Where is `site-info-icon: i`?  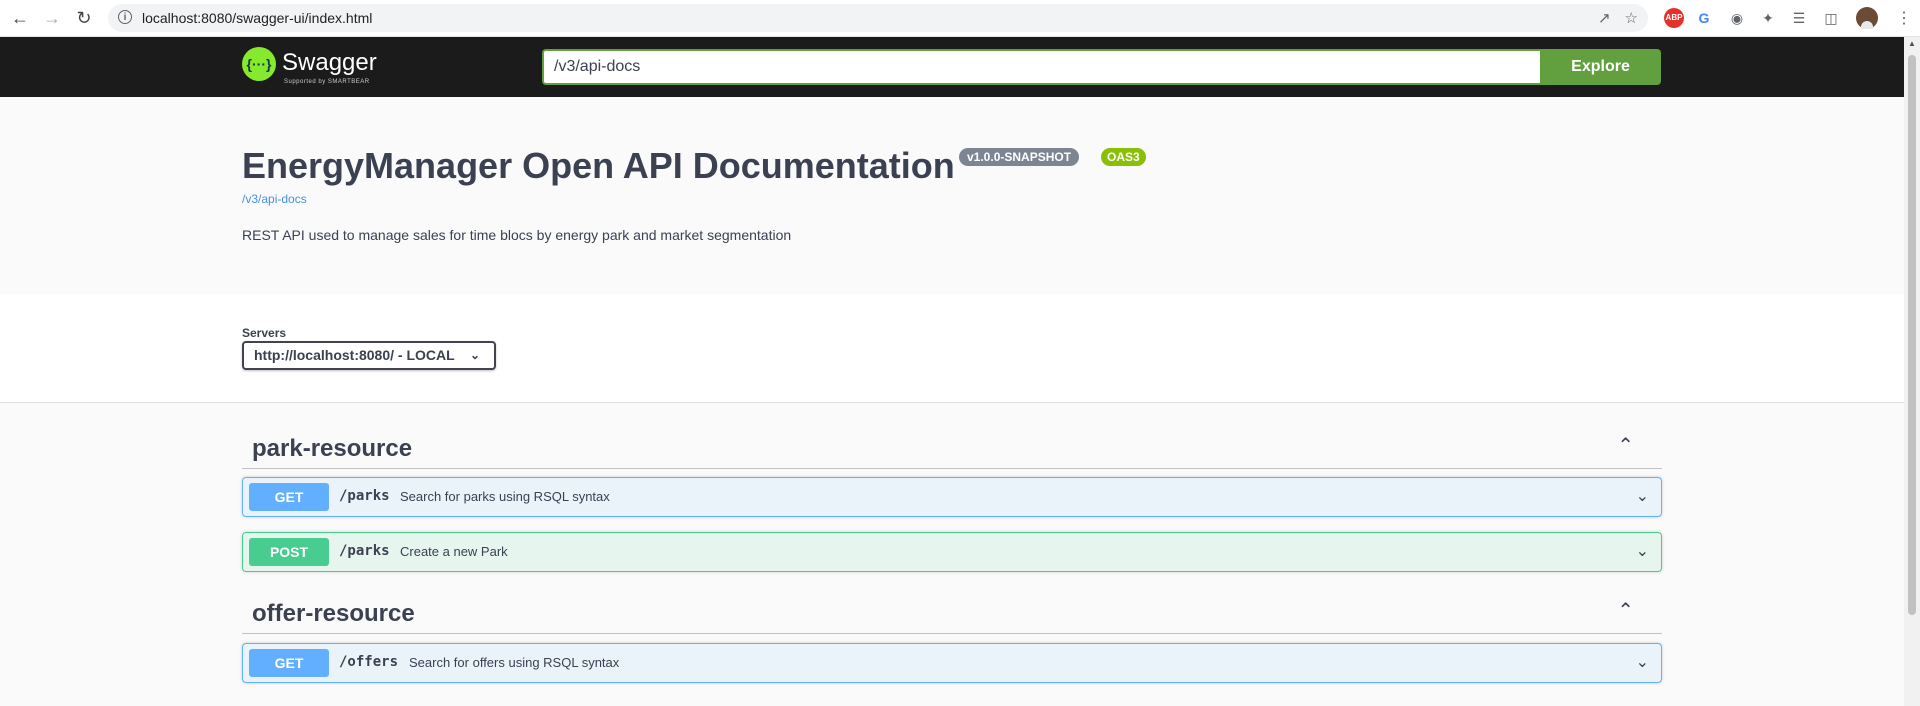 site-info-icon: i is located at coordinates (125, 17).